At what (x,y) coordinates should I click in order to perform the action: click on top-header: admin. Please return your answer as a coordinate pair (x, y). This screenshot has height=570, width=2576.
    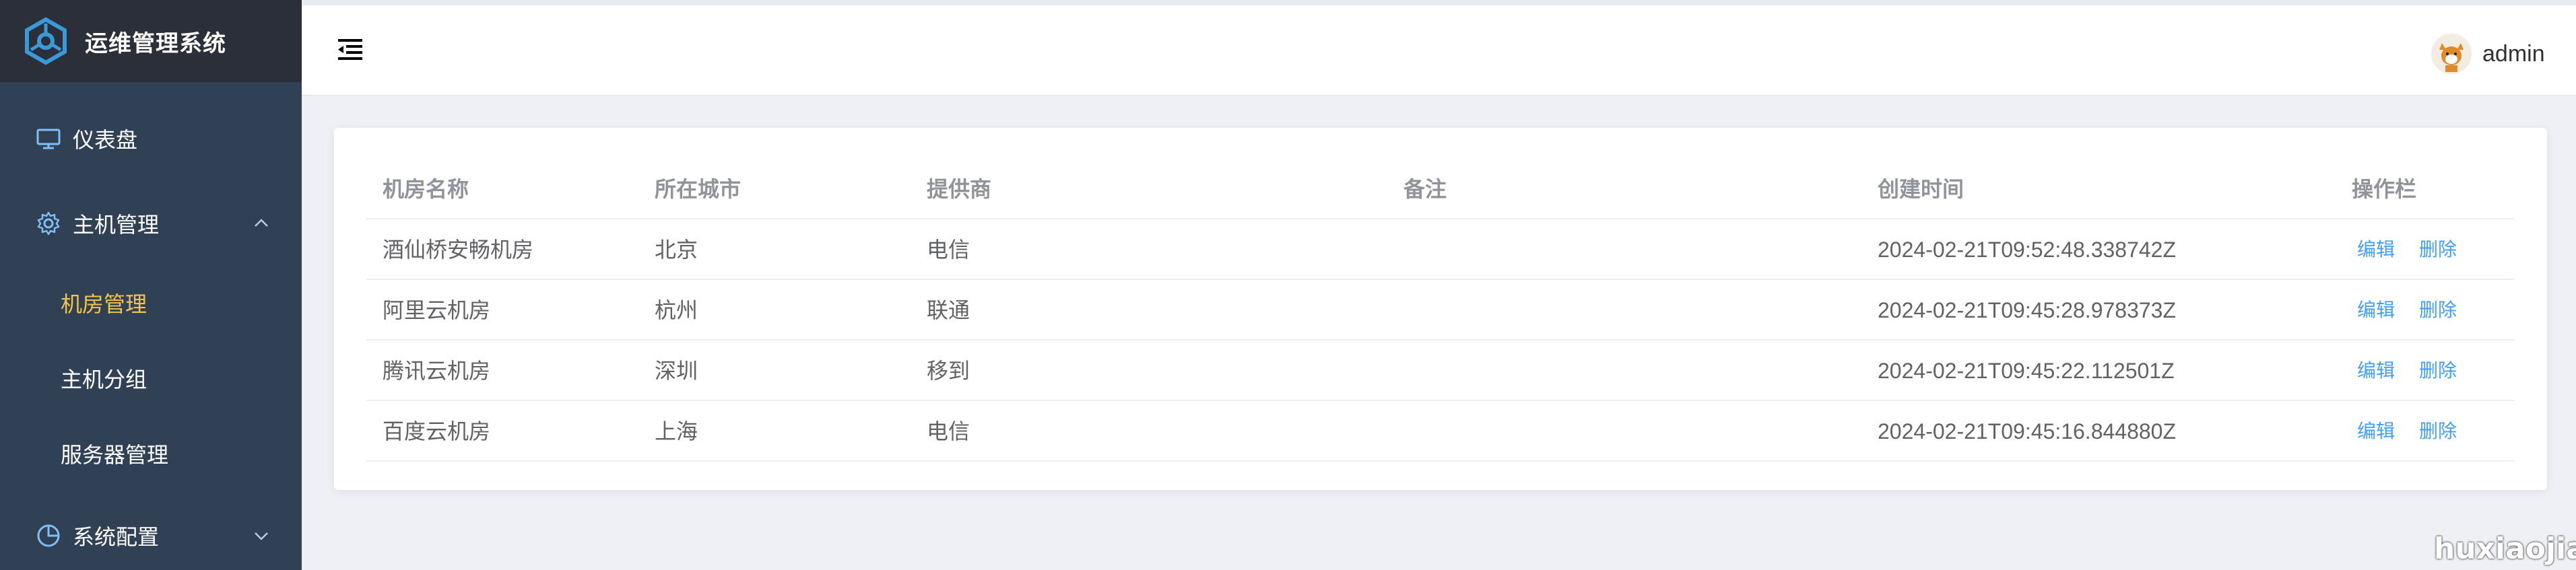
    Looking at the image, I should click on (1439, 48).